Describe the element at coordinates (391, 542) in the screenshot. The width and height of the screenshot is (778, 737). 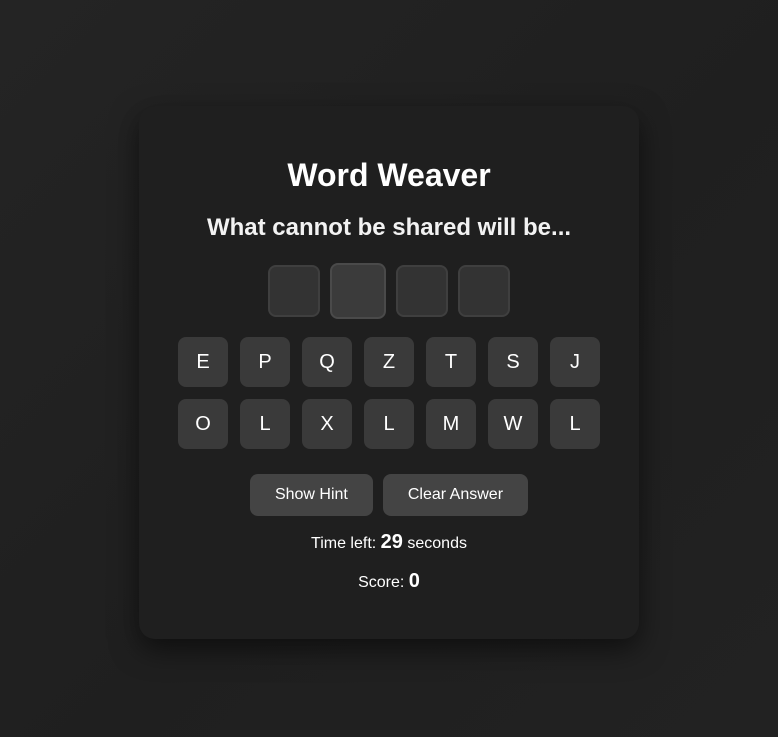
I see `timer-value: 29` at that location.